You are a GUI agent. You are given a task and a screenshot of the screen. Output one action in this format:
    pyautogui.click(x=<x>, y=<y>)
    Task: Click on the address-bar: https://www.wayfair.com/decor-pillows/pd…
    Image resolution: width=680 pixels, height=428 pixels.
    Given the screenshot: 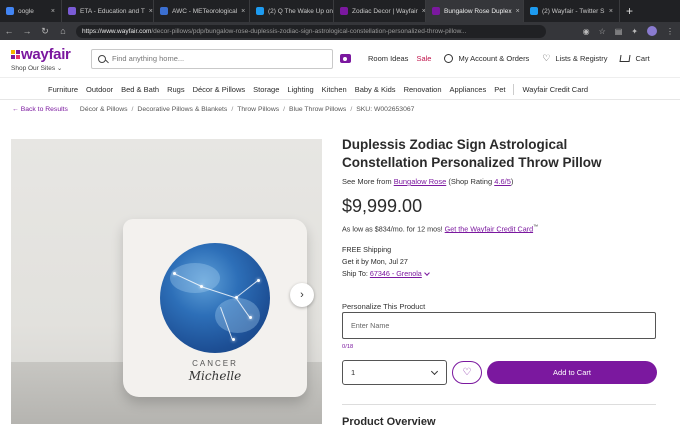 What is the action you would take?
    pyautogui.click(x=311, y=31)
    